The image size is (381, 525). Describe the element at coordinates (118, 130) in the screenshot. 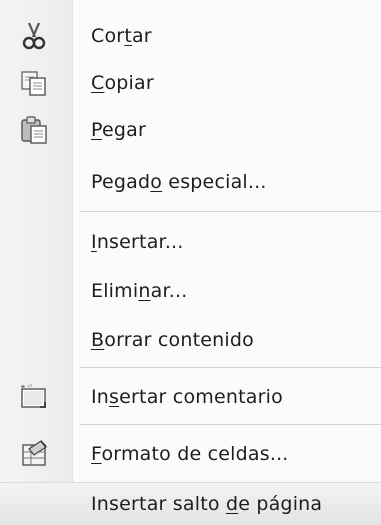

I see `menu-item-label: Pegar` at that location.